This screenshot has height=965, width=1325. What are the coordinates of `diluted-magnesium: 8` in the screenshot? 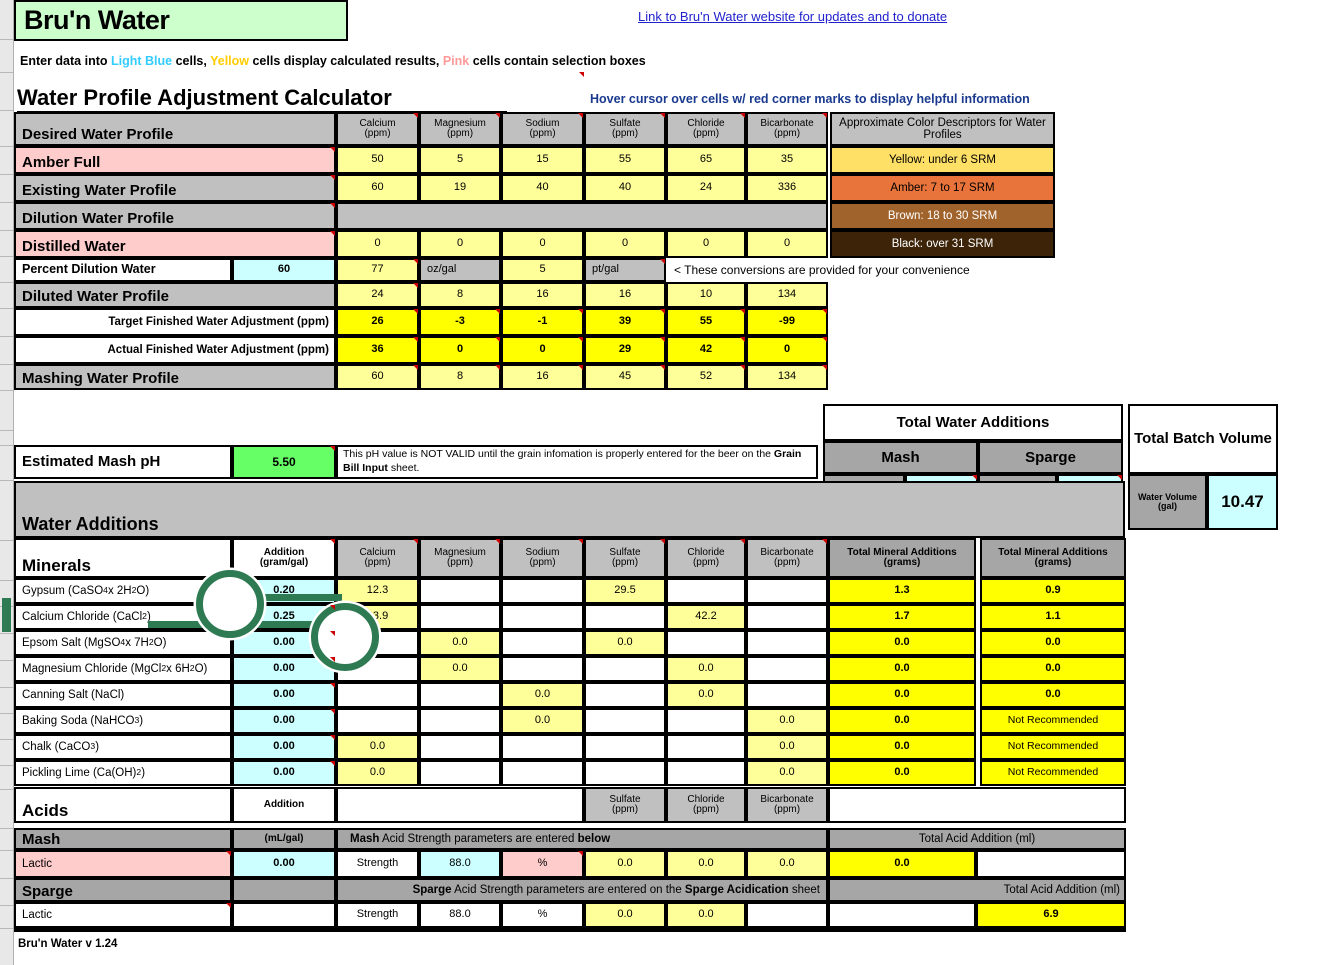 It's located at (460, 295).